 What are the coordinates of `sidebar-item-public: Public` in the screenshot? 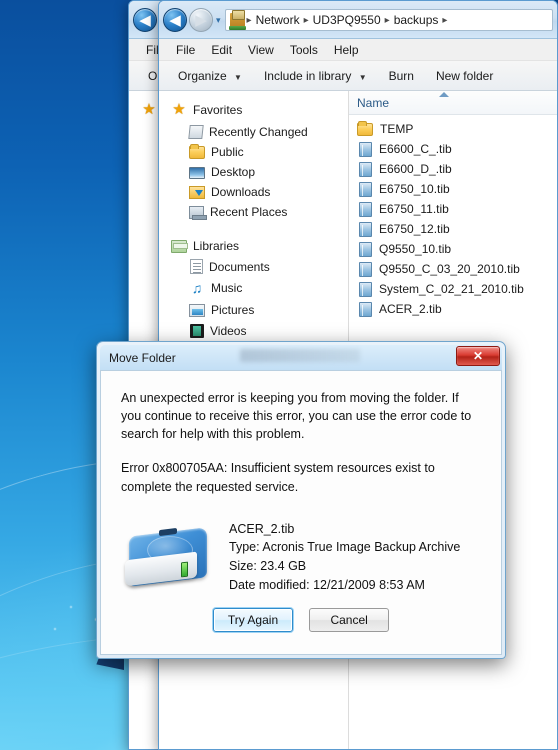 It's located at (253, 152).